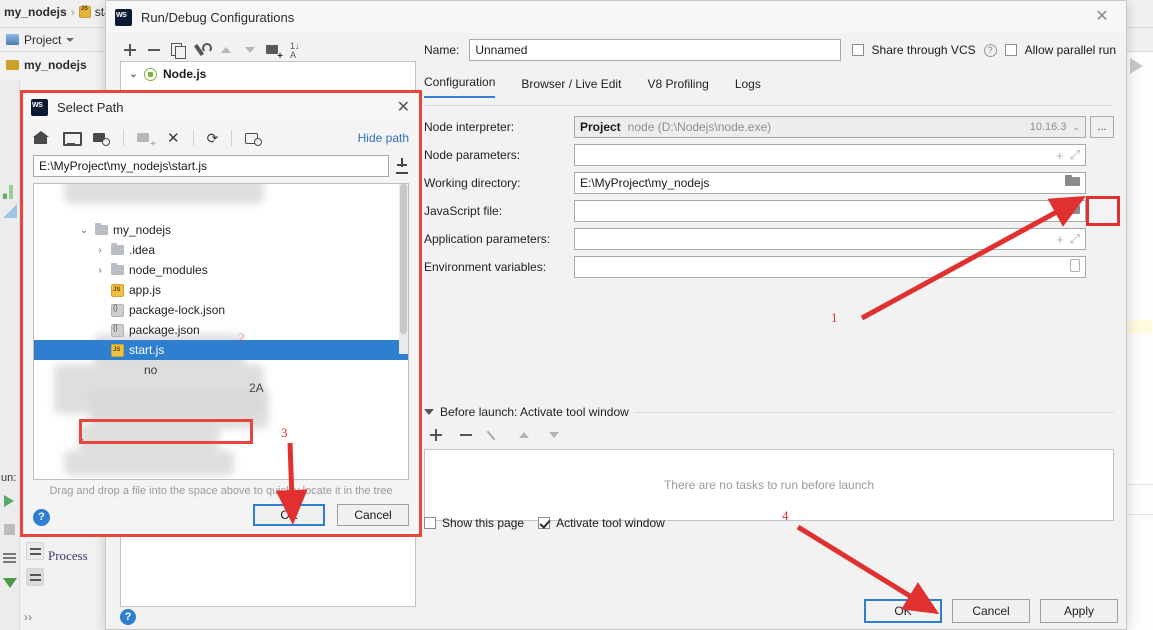  I want to click on tree-row: package-lock.json, so click(221, 310).